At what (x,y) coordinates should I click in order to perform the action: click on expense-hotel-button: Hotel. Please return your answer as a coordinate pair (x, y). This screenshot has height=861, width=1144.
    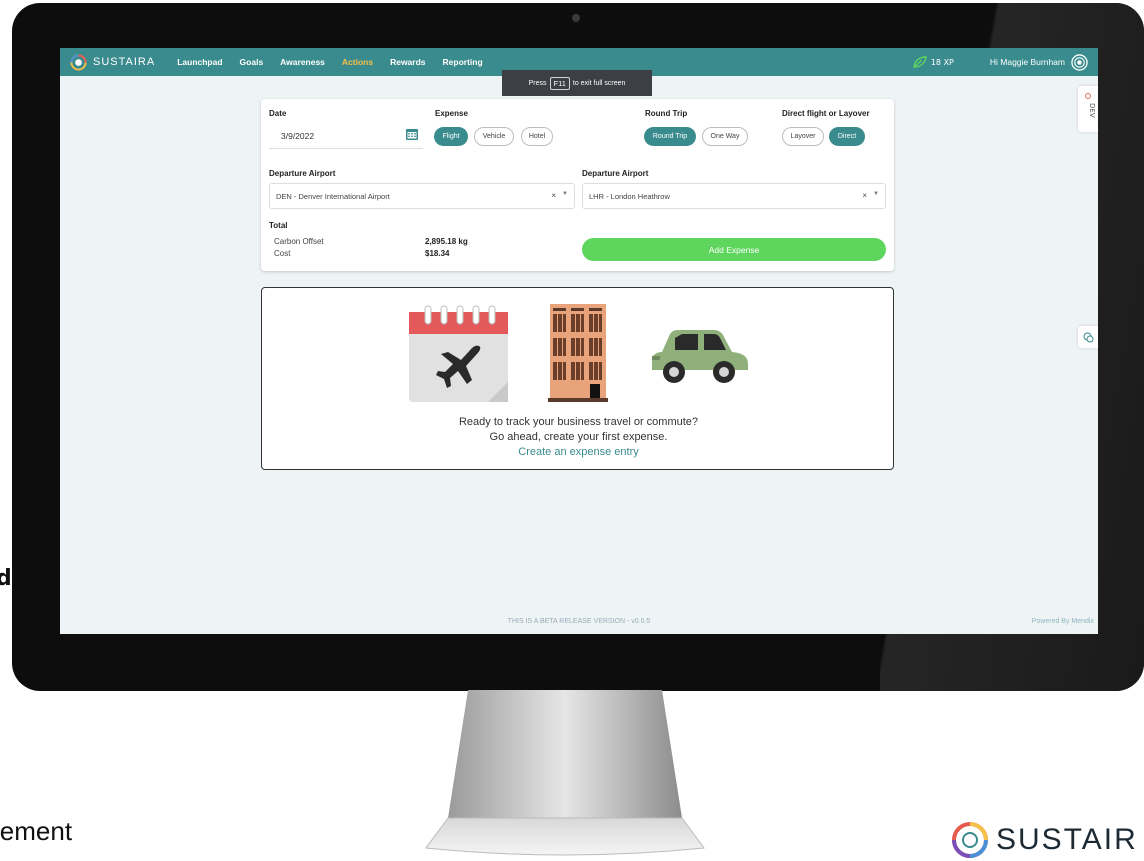
    Looking at the image, I should click on (537, 136).